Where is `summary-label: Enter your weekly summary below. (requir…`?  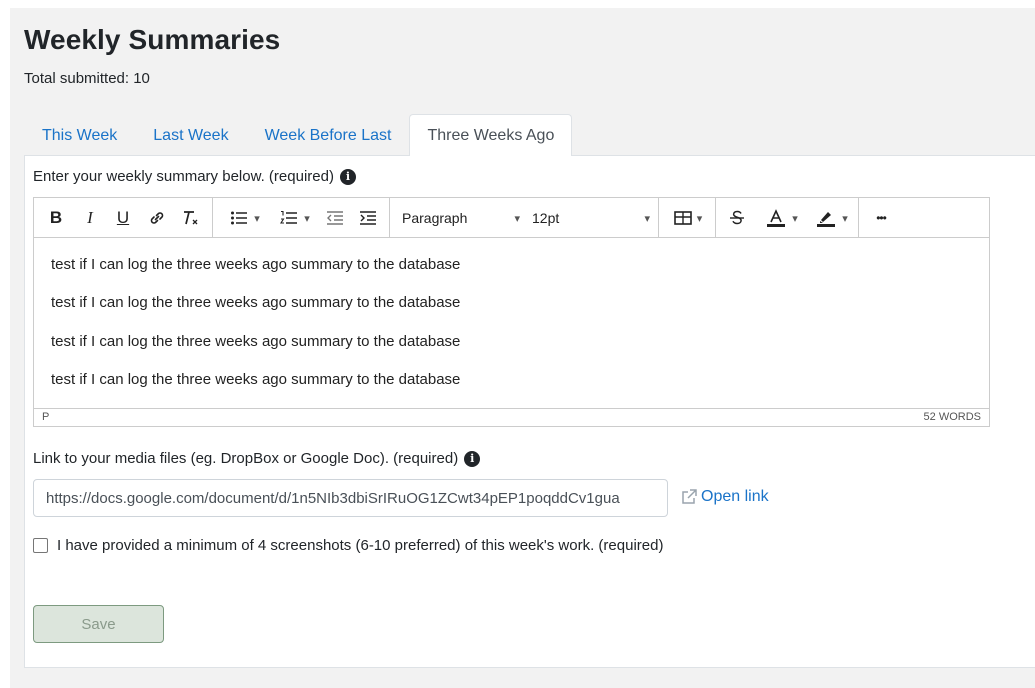 summary-label: Enter your weekly summary below. (requir… is located at coordinates (183, 176).